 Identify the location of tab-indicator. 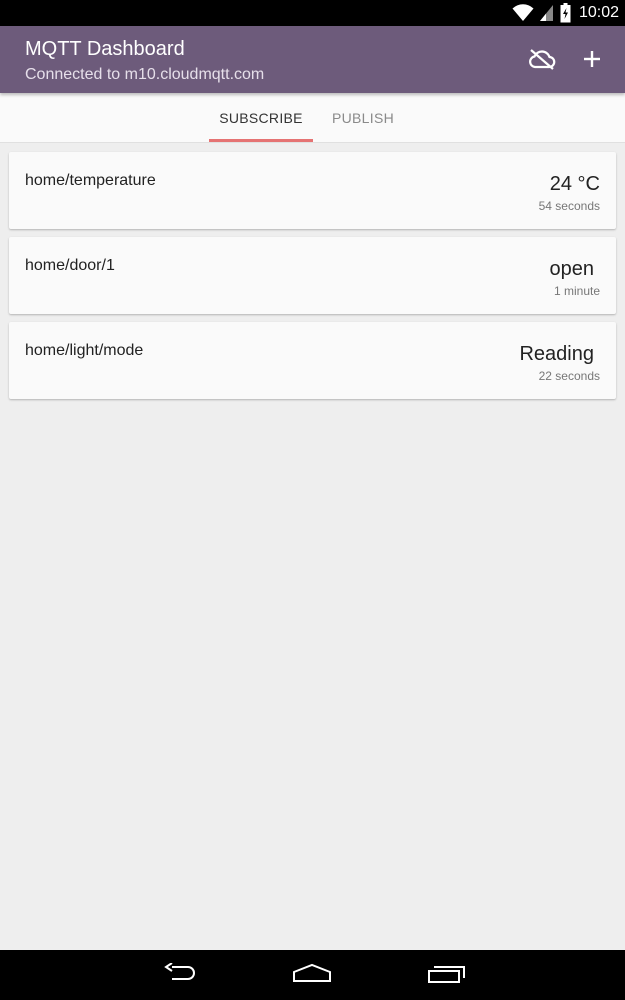
(261, 140).